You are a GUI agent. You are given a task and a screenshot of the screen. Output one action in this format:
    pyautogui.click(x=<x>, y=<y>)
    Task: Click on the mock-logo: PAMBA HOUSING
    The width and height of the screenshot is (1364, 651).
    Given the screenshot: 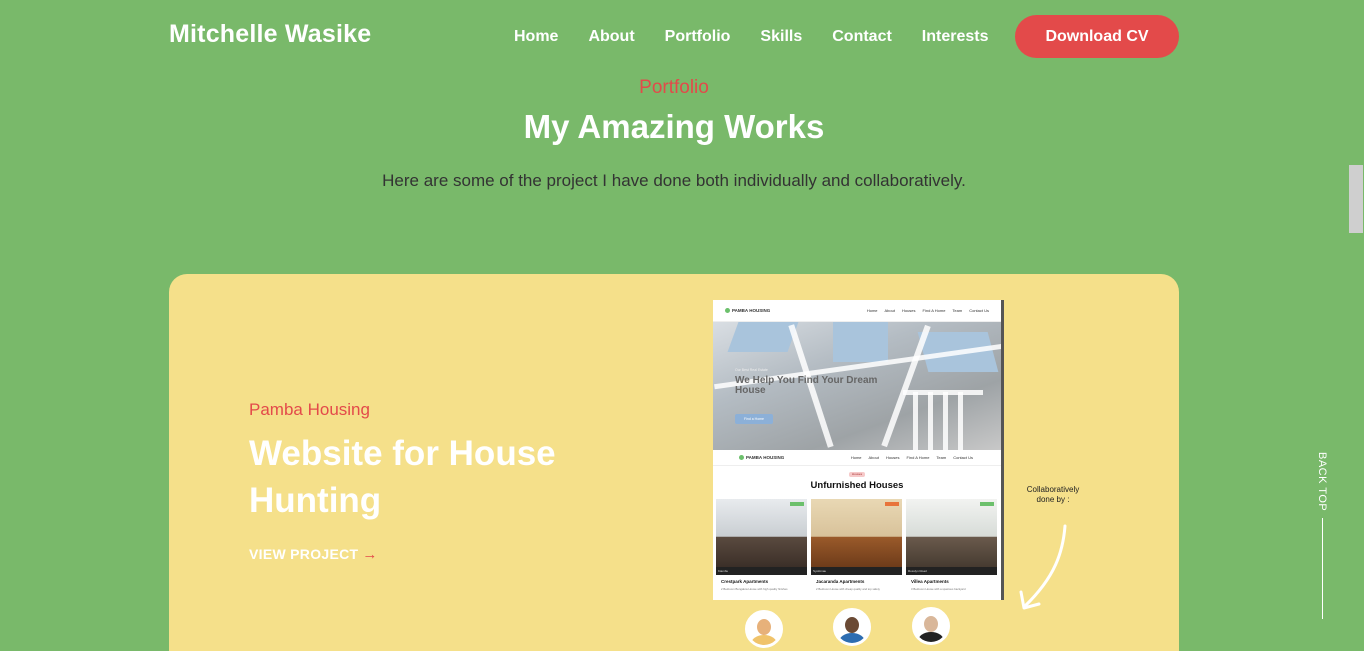 What is the action you would take?
    pyautogui.click(x=747, y=311)
    